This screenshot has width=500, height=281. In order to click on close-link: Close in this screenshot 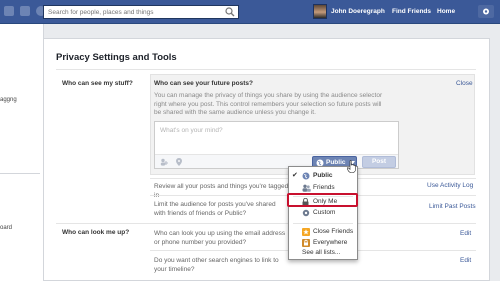, I will do `click(464, 83)`.